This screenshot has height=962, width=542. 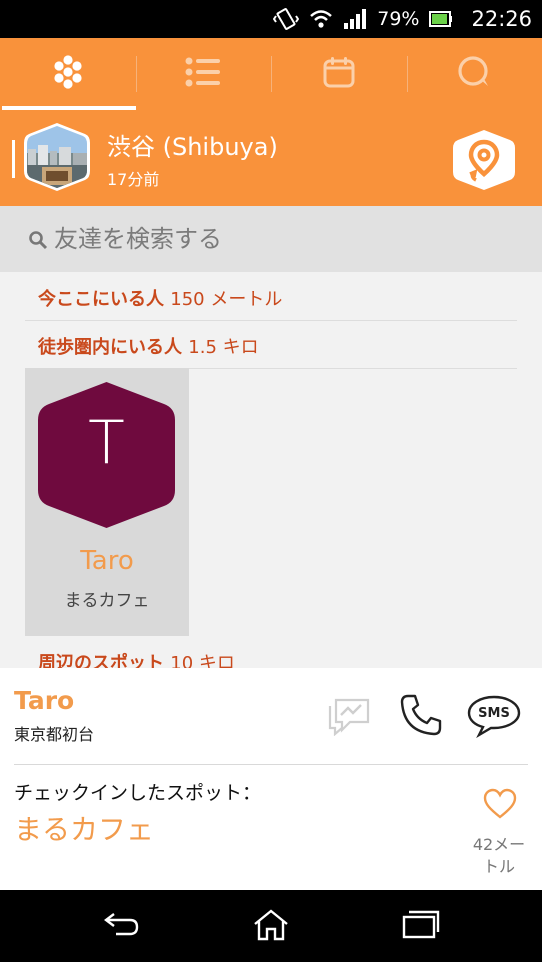 I want to click on tab-bar, so click(x=271, y=74).